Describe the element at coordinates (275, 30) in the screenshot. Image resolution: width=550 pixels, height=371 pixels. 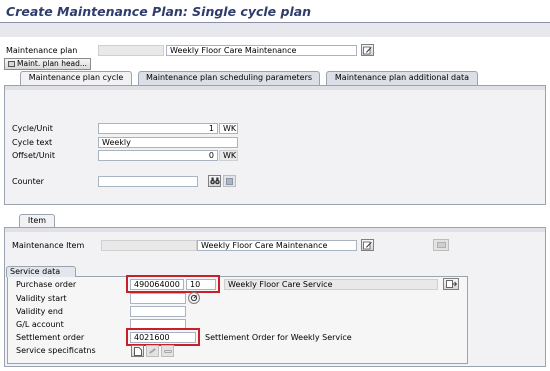
I see `toolbar-area` at that location.